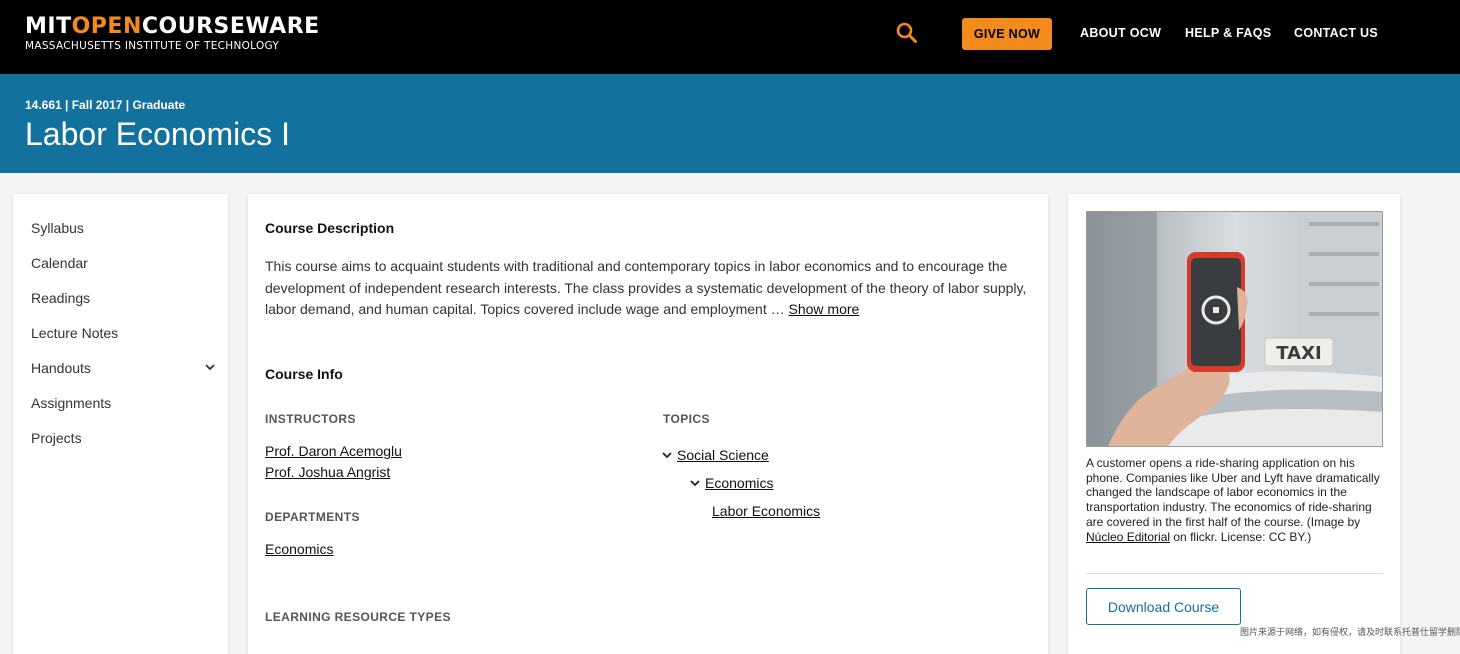  I want to click on taxi-sign: TAXI, so click(1298, 353).